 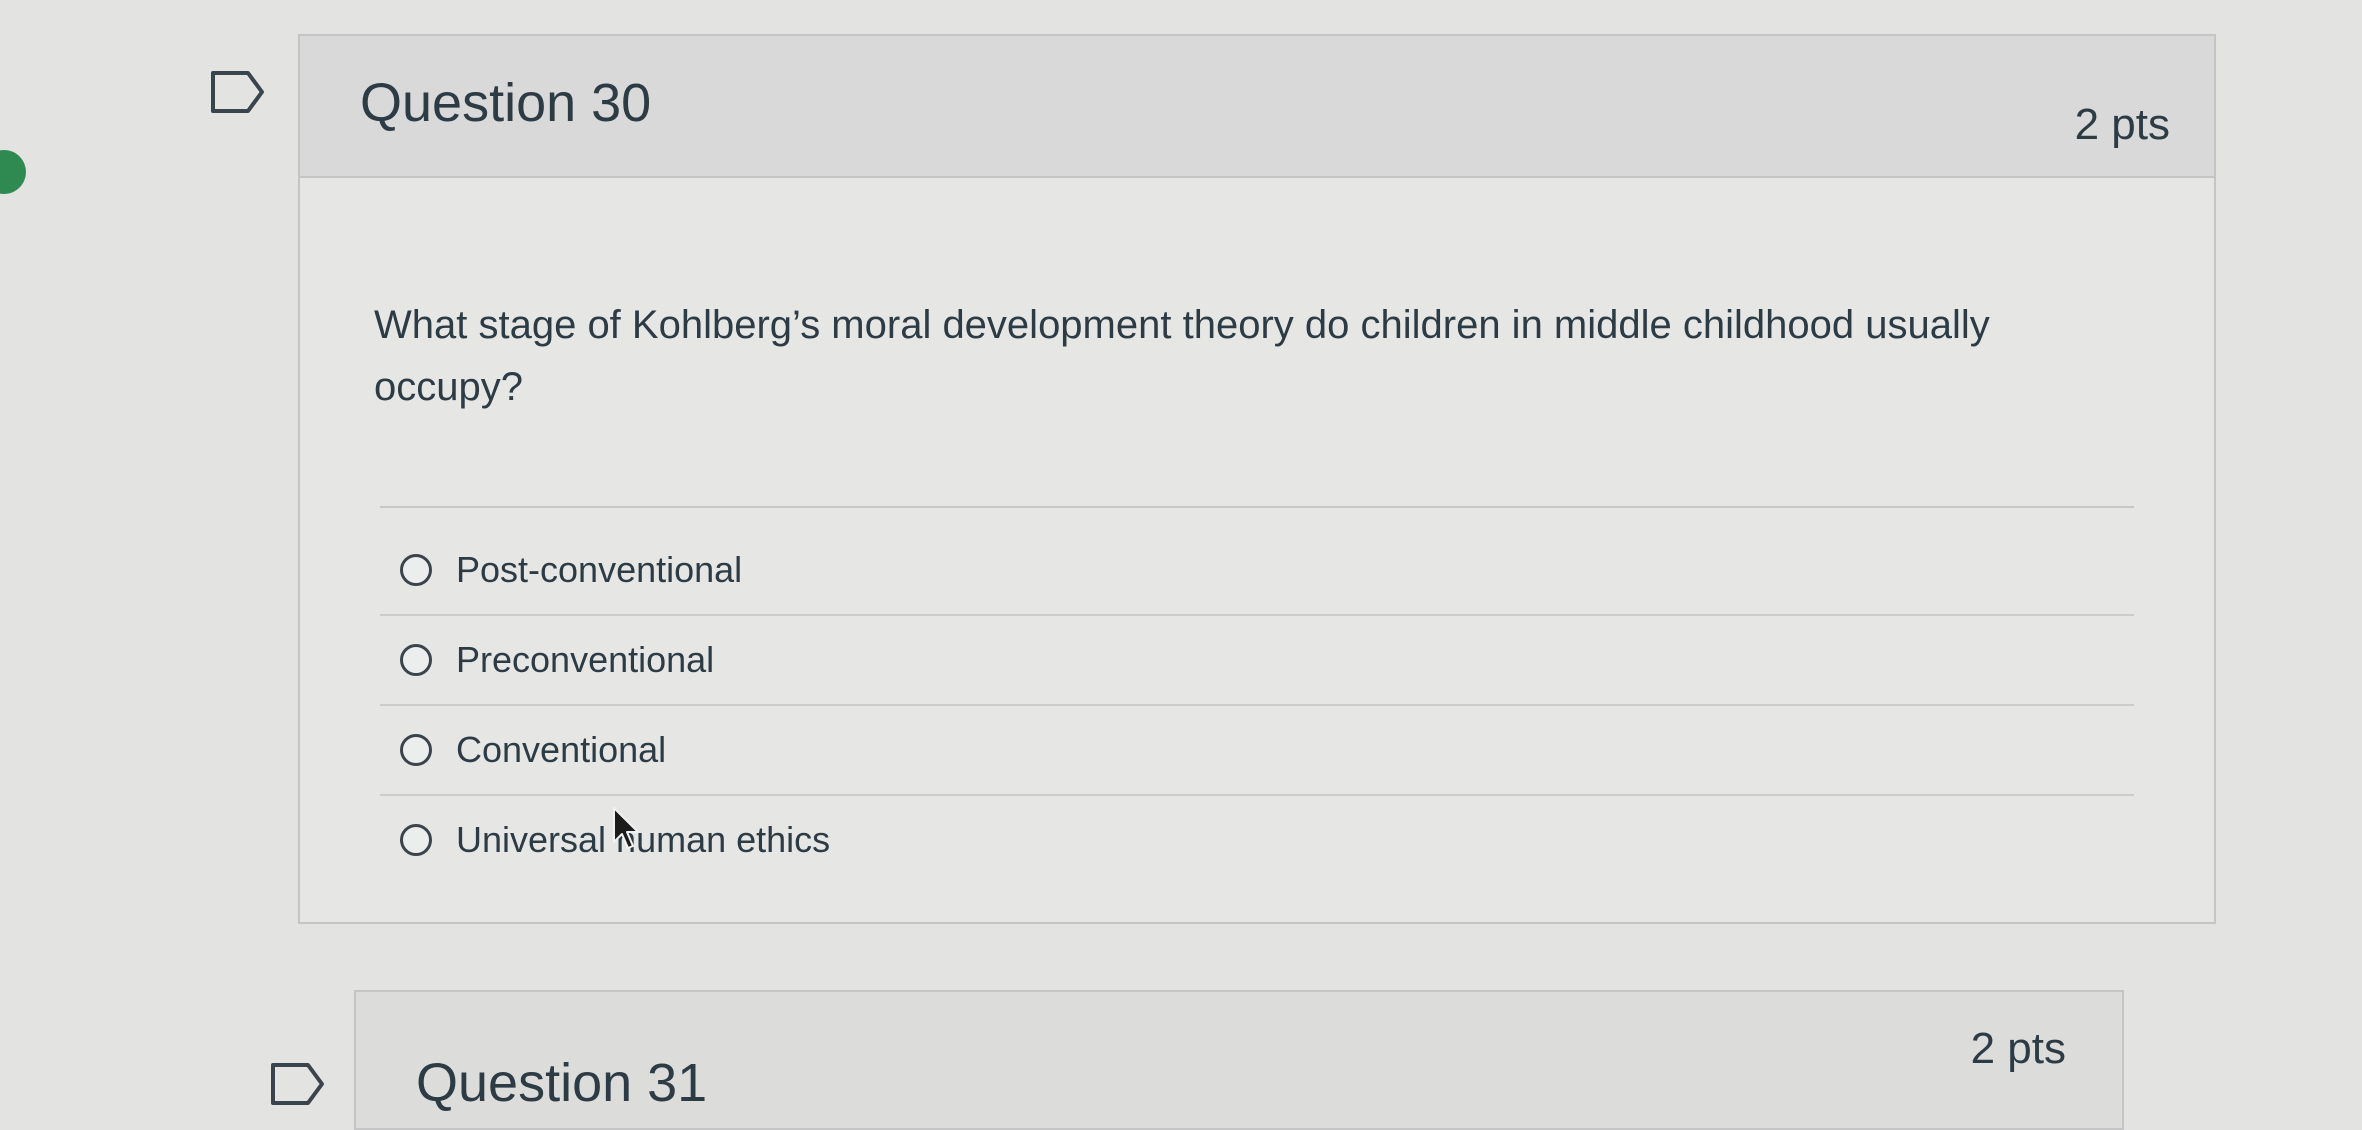 What do you see at coordinates (13, 172) in the screenshot?
I see `side-status-indicator` at bounding box center [13, 172].